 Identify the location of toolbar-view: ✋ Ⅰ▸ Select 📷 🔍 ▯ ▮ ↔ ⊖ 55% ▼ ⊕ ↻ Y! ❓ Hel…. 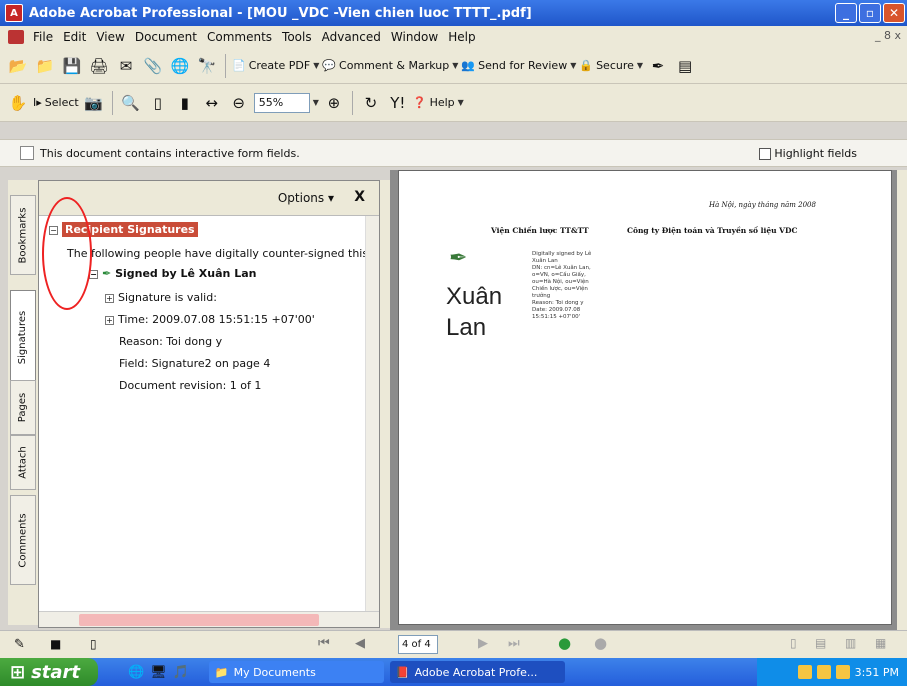
(453, 103).